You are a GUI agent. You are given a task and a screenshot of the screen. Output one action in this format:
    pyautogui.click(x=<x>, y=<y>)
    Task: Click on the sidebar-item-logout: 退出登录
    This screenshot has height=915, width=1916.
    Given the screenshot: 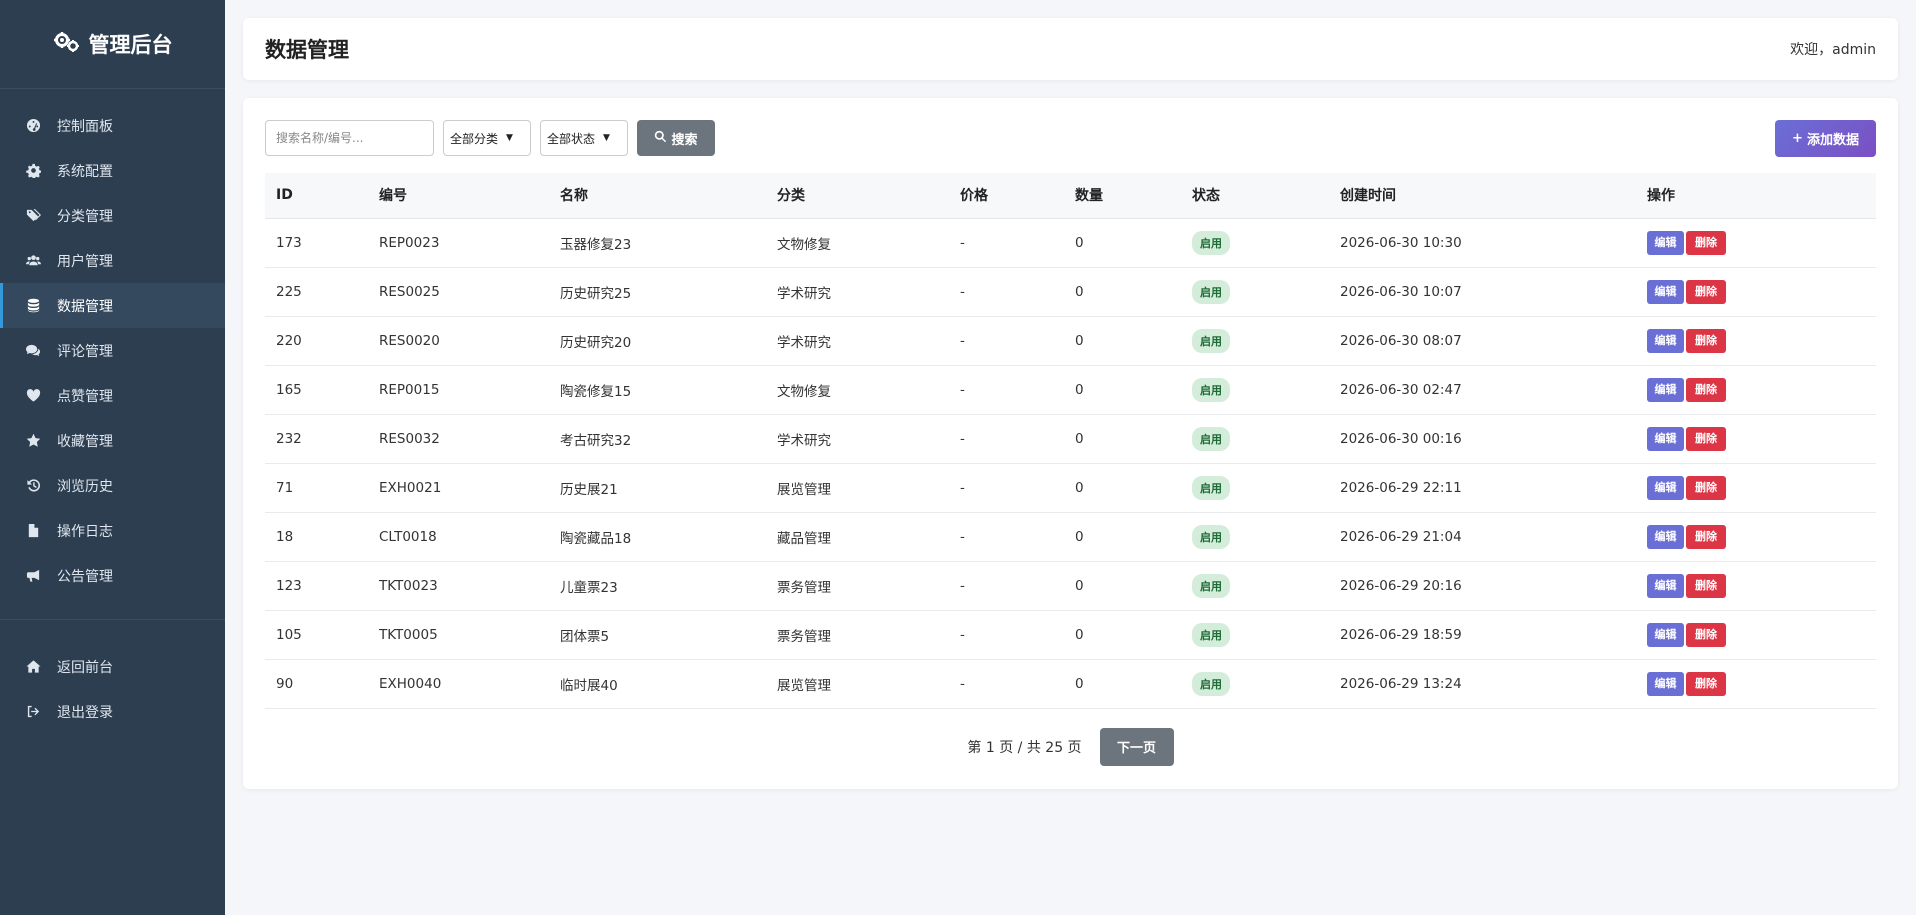 What is the action you would take?
    pyautogui.click(x=112, y=711)
    